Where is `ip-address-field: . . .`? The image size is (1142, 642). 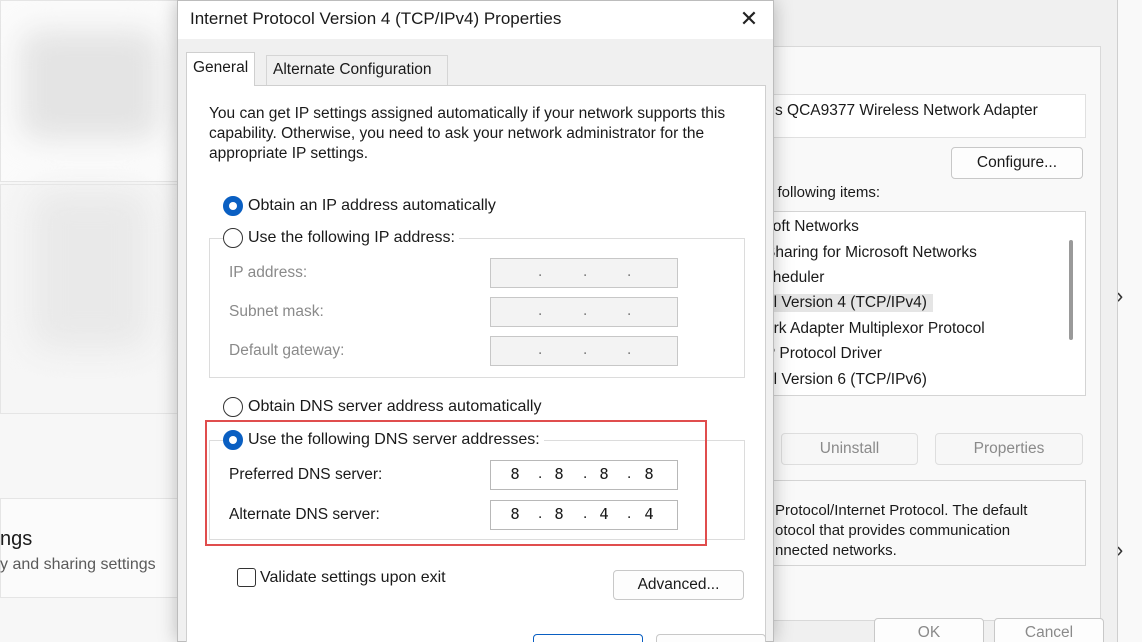 ip-address-field: . . . is located at coordinates (584, 273).